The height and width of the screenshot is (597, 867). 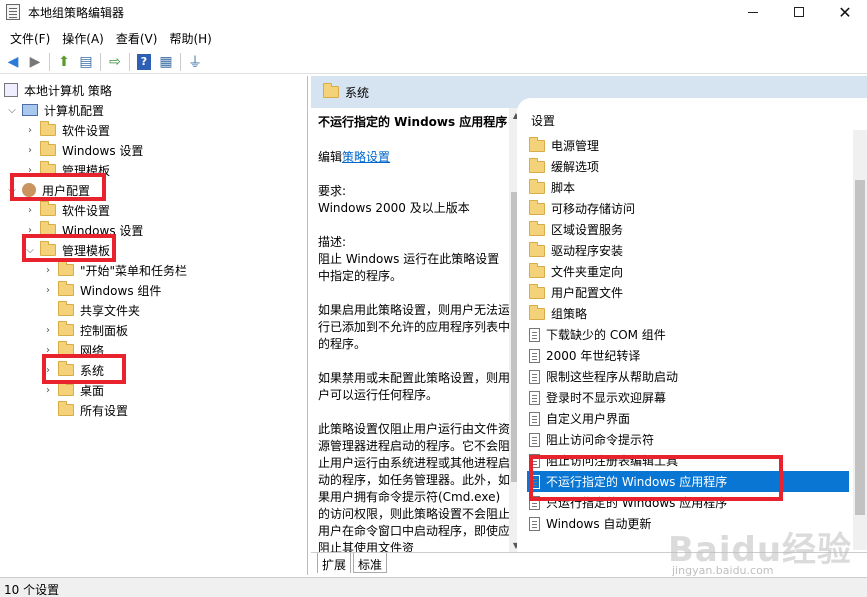 I want to click on settings-folder-item: 组策略, so click(x=688, y=313).